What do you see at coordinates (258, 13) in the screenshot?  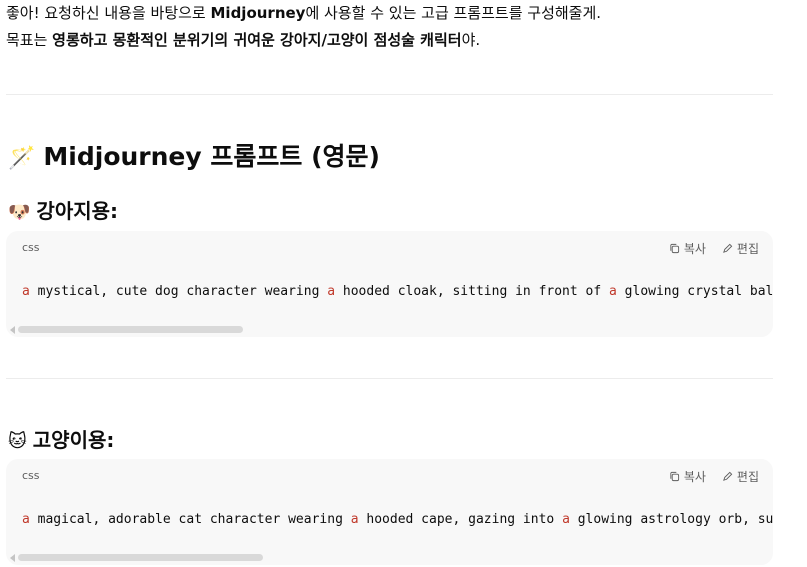 I see `intro-bold: Midjourney` at bounding box center [258, 13].